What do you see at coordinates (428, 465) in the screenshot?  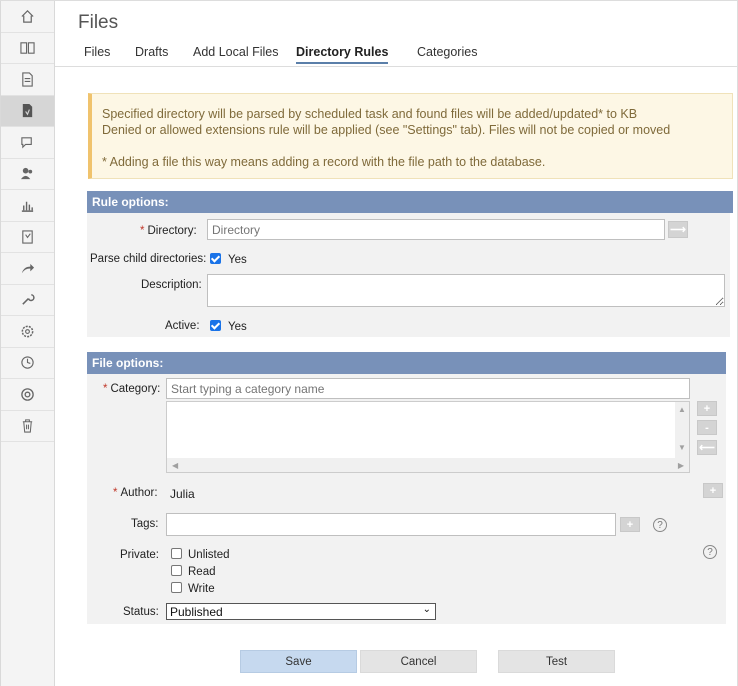 I see `listbox-horizontal-scrollbar: ◀ ▶` at bounding box center [428, 465].